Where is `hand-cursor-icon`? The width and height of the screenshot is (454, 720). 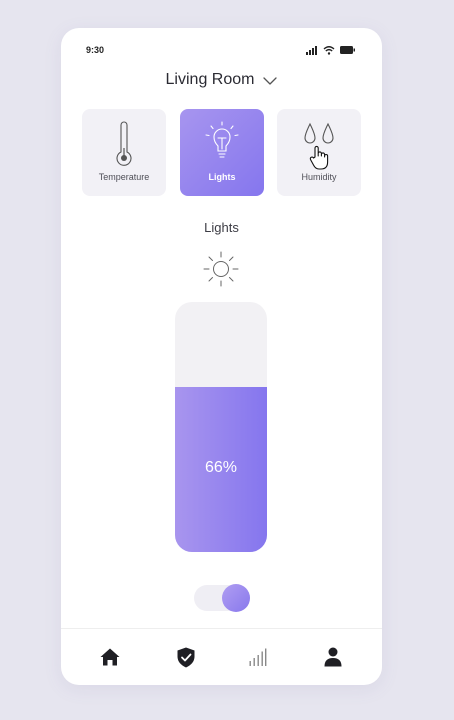 hand-cursor-icon is located at coordinates (319, 157).